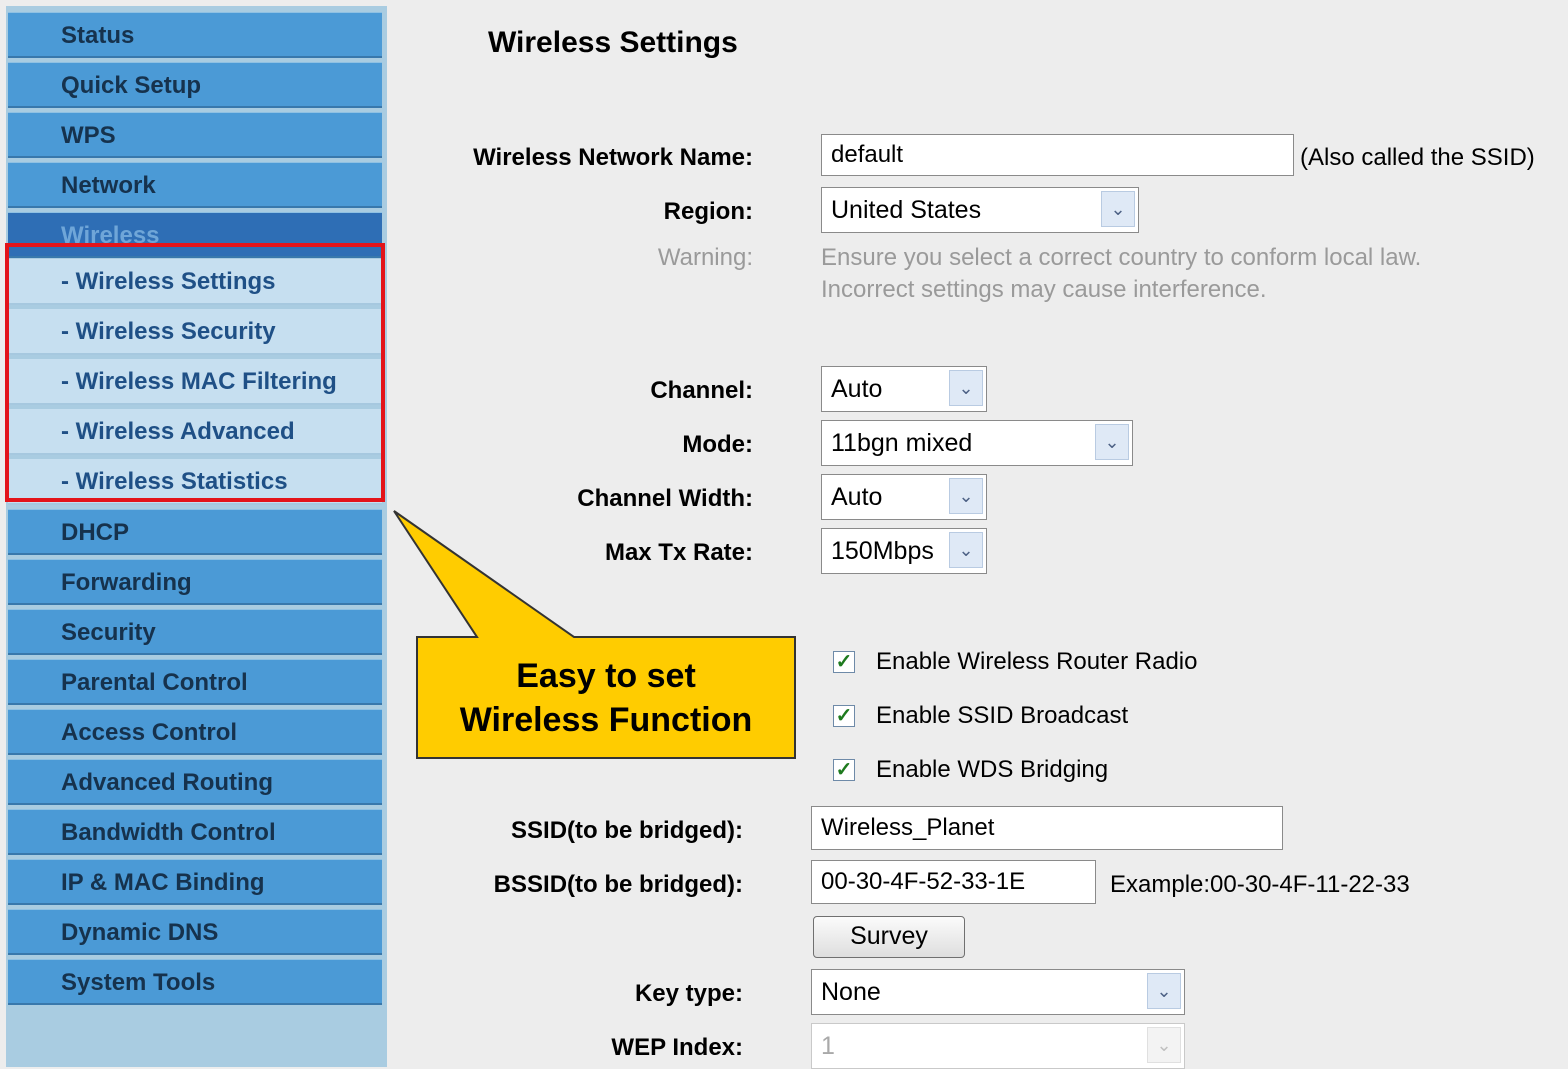 This screenshot has width=1568, height=1069. What do you see at coordinates (606, 698) in the screenshot?
I see `callout-text: Easy to set Wireless Function` at bounding box center [606, 698].